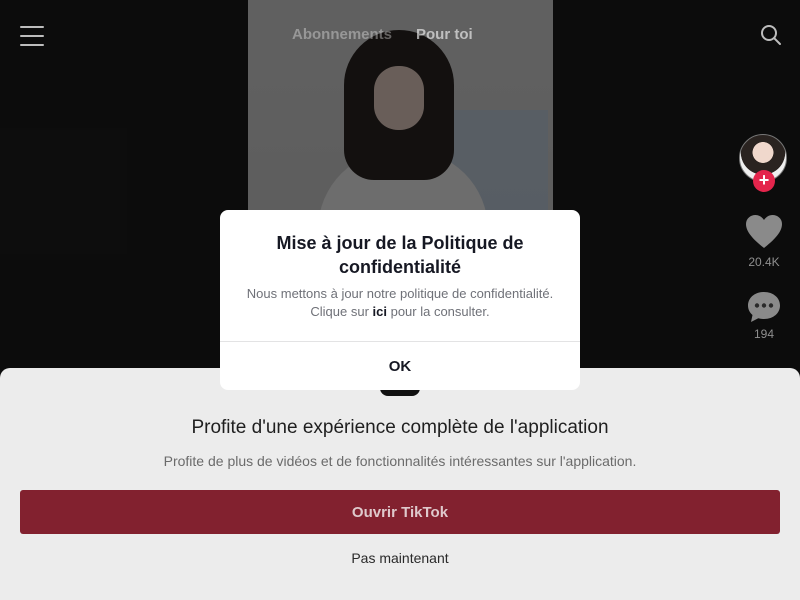  Describe the element at coordinates (771, 35) in the screenshot. I see `search-icon` at that location.